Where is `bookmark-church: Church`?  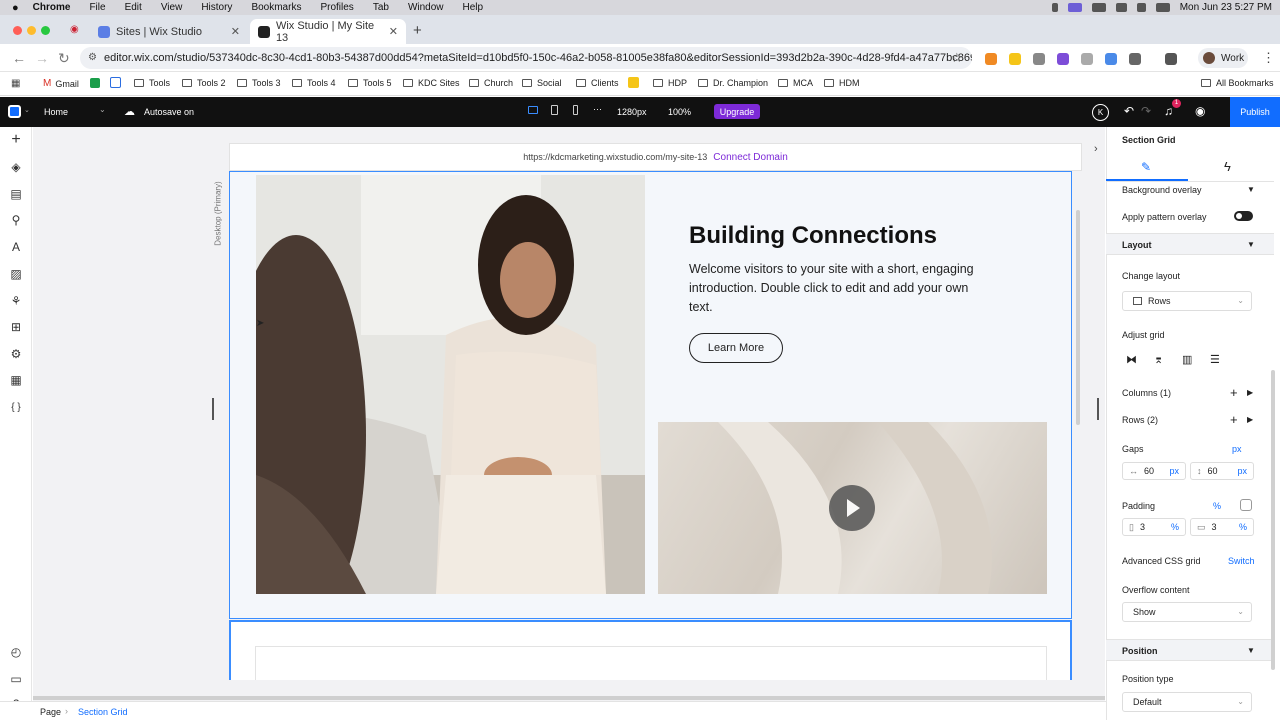 bookmark-church: Church is located at coordinates (491, 83).